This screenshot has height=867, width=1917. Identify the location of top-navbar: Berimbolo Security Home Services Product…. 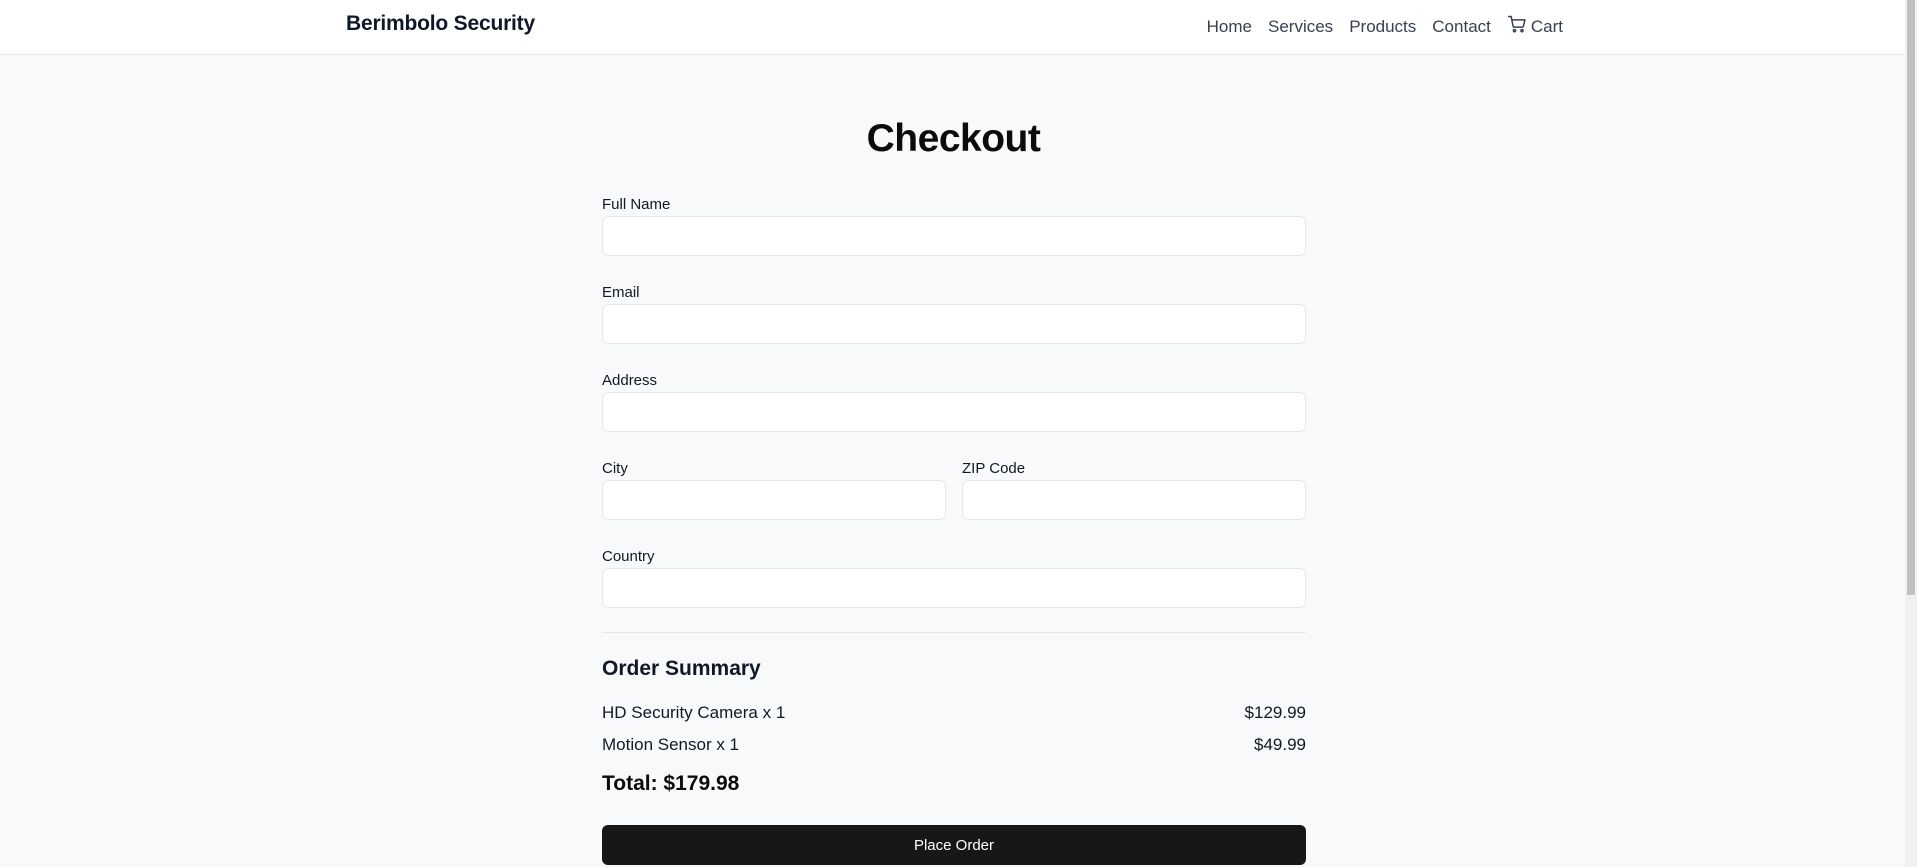
(952, 27).